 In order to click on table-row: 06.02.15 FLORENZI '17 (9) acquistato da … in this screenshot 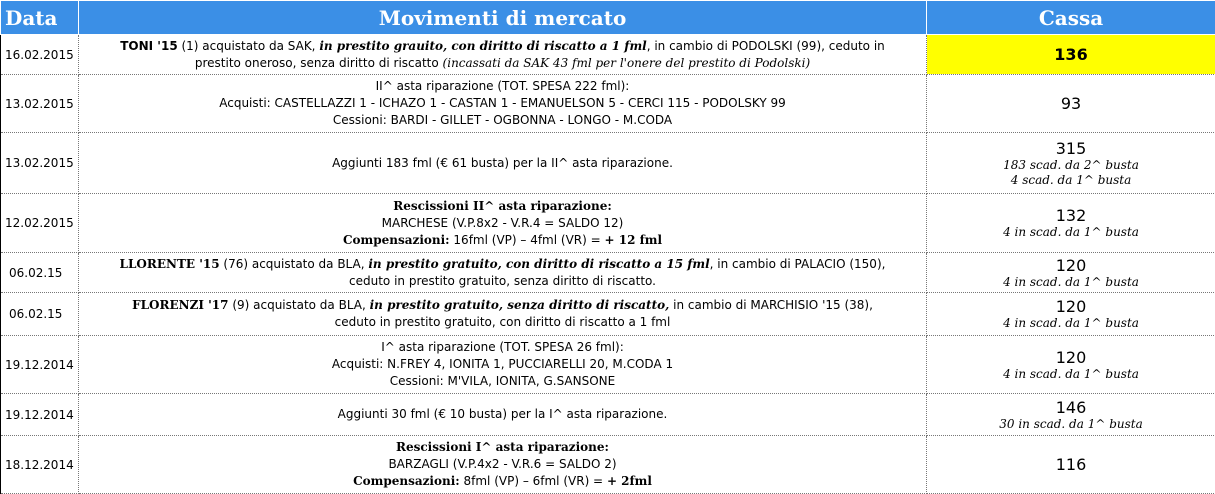, I will do `click(608, 314)`.